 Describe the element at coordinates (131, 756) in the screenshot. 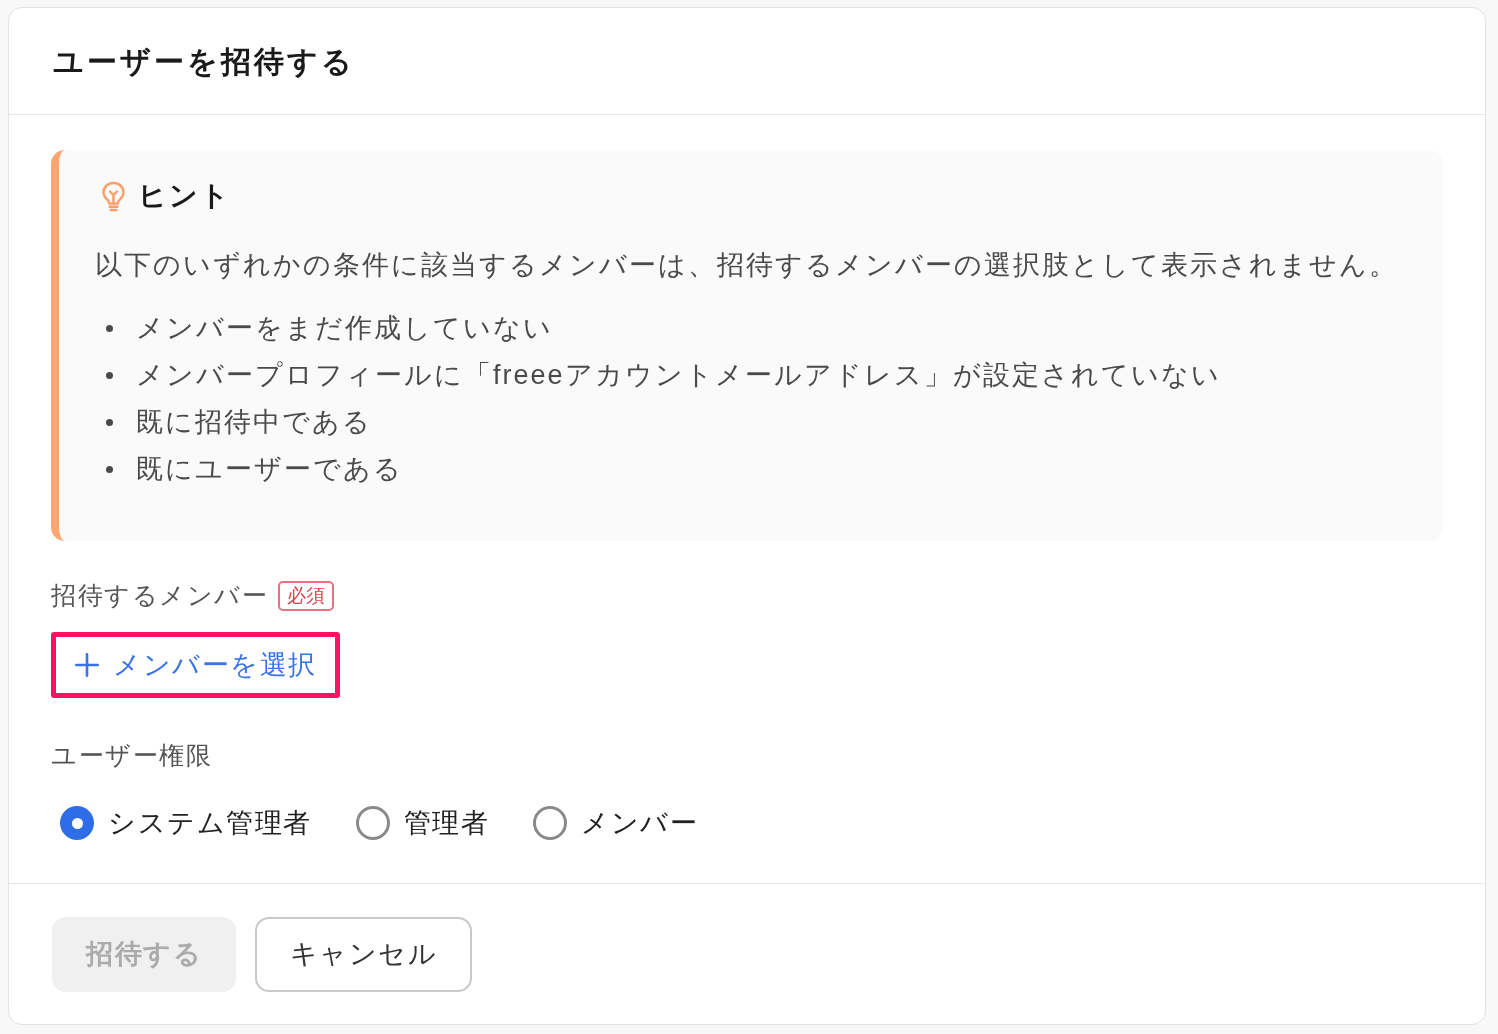

I see `field-label: ユーザー権限` at that location.